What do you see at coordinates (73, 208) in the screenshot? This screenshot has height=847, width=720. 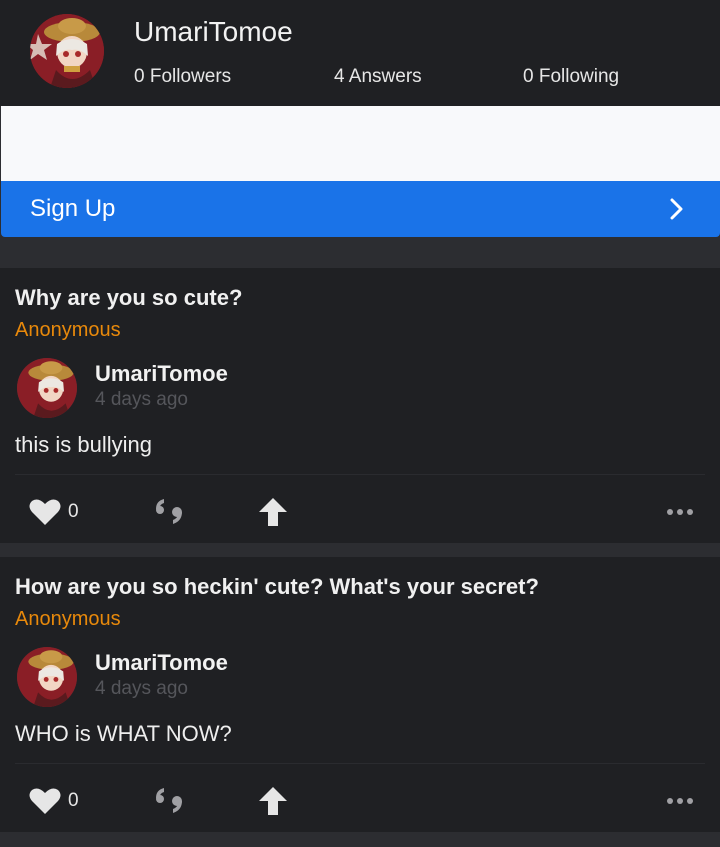 I see `sign-up-label: Sign Up` at bounding box center [73, 208].